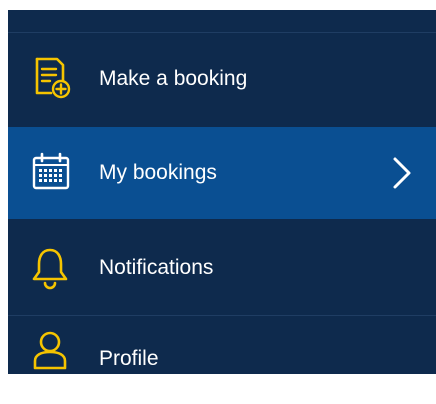 The image size is (436, 404). What do you see at coordinates (53, 78) in the screenshot?
I see `document-add-icon` at bounding box center [53, 78].